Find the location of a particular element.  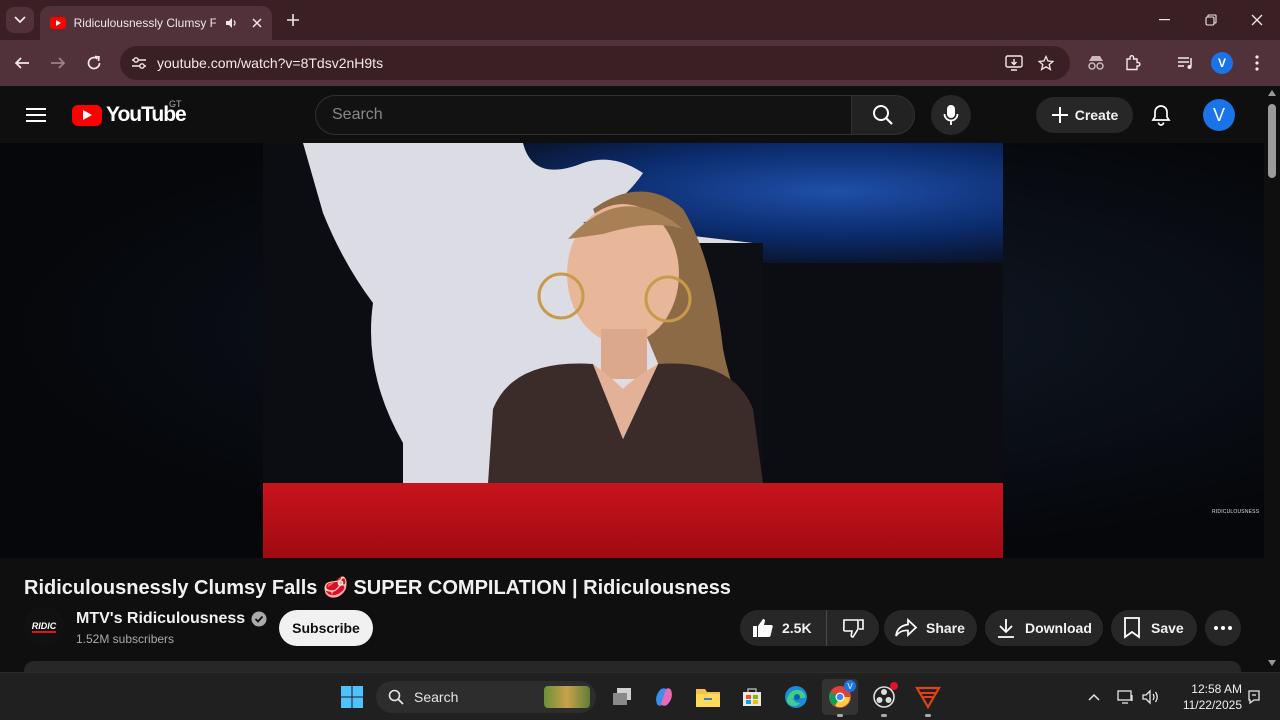

taskbar-search: Search is located at coordinates (486, 697).